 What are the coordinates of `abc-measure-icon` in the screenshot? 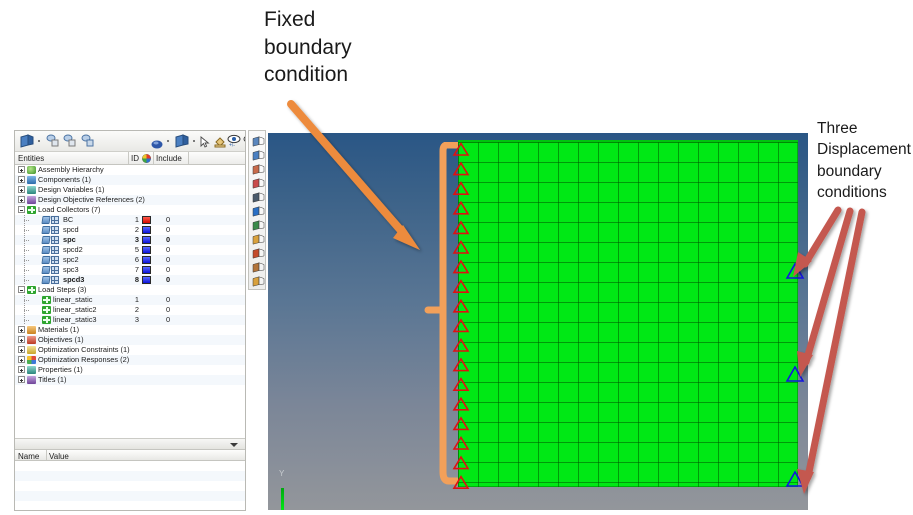 It's located at (258, 252).